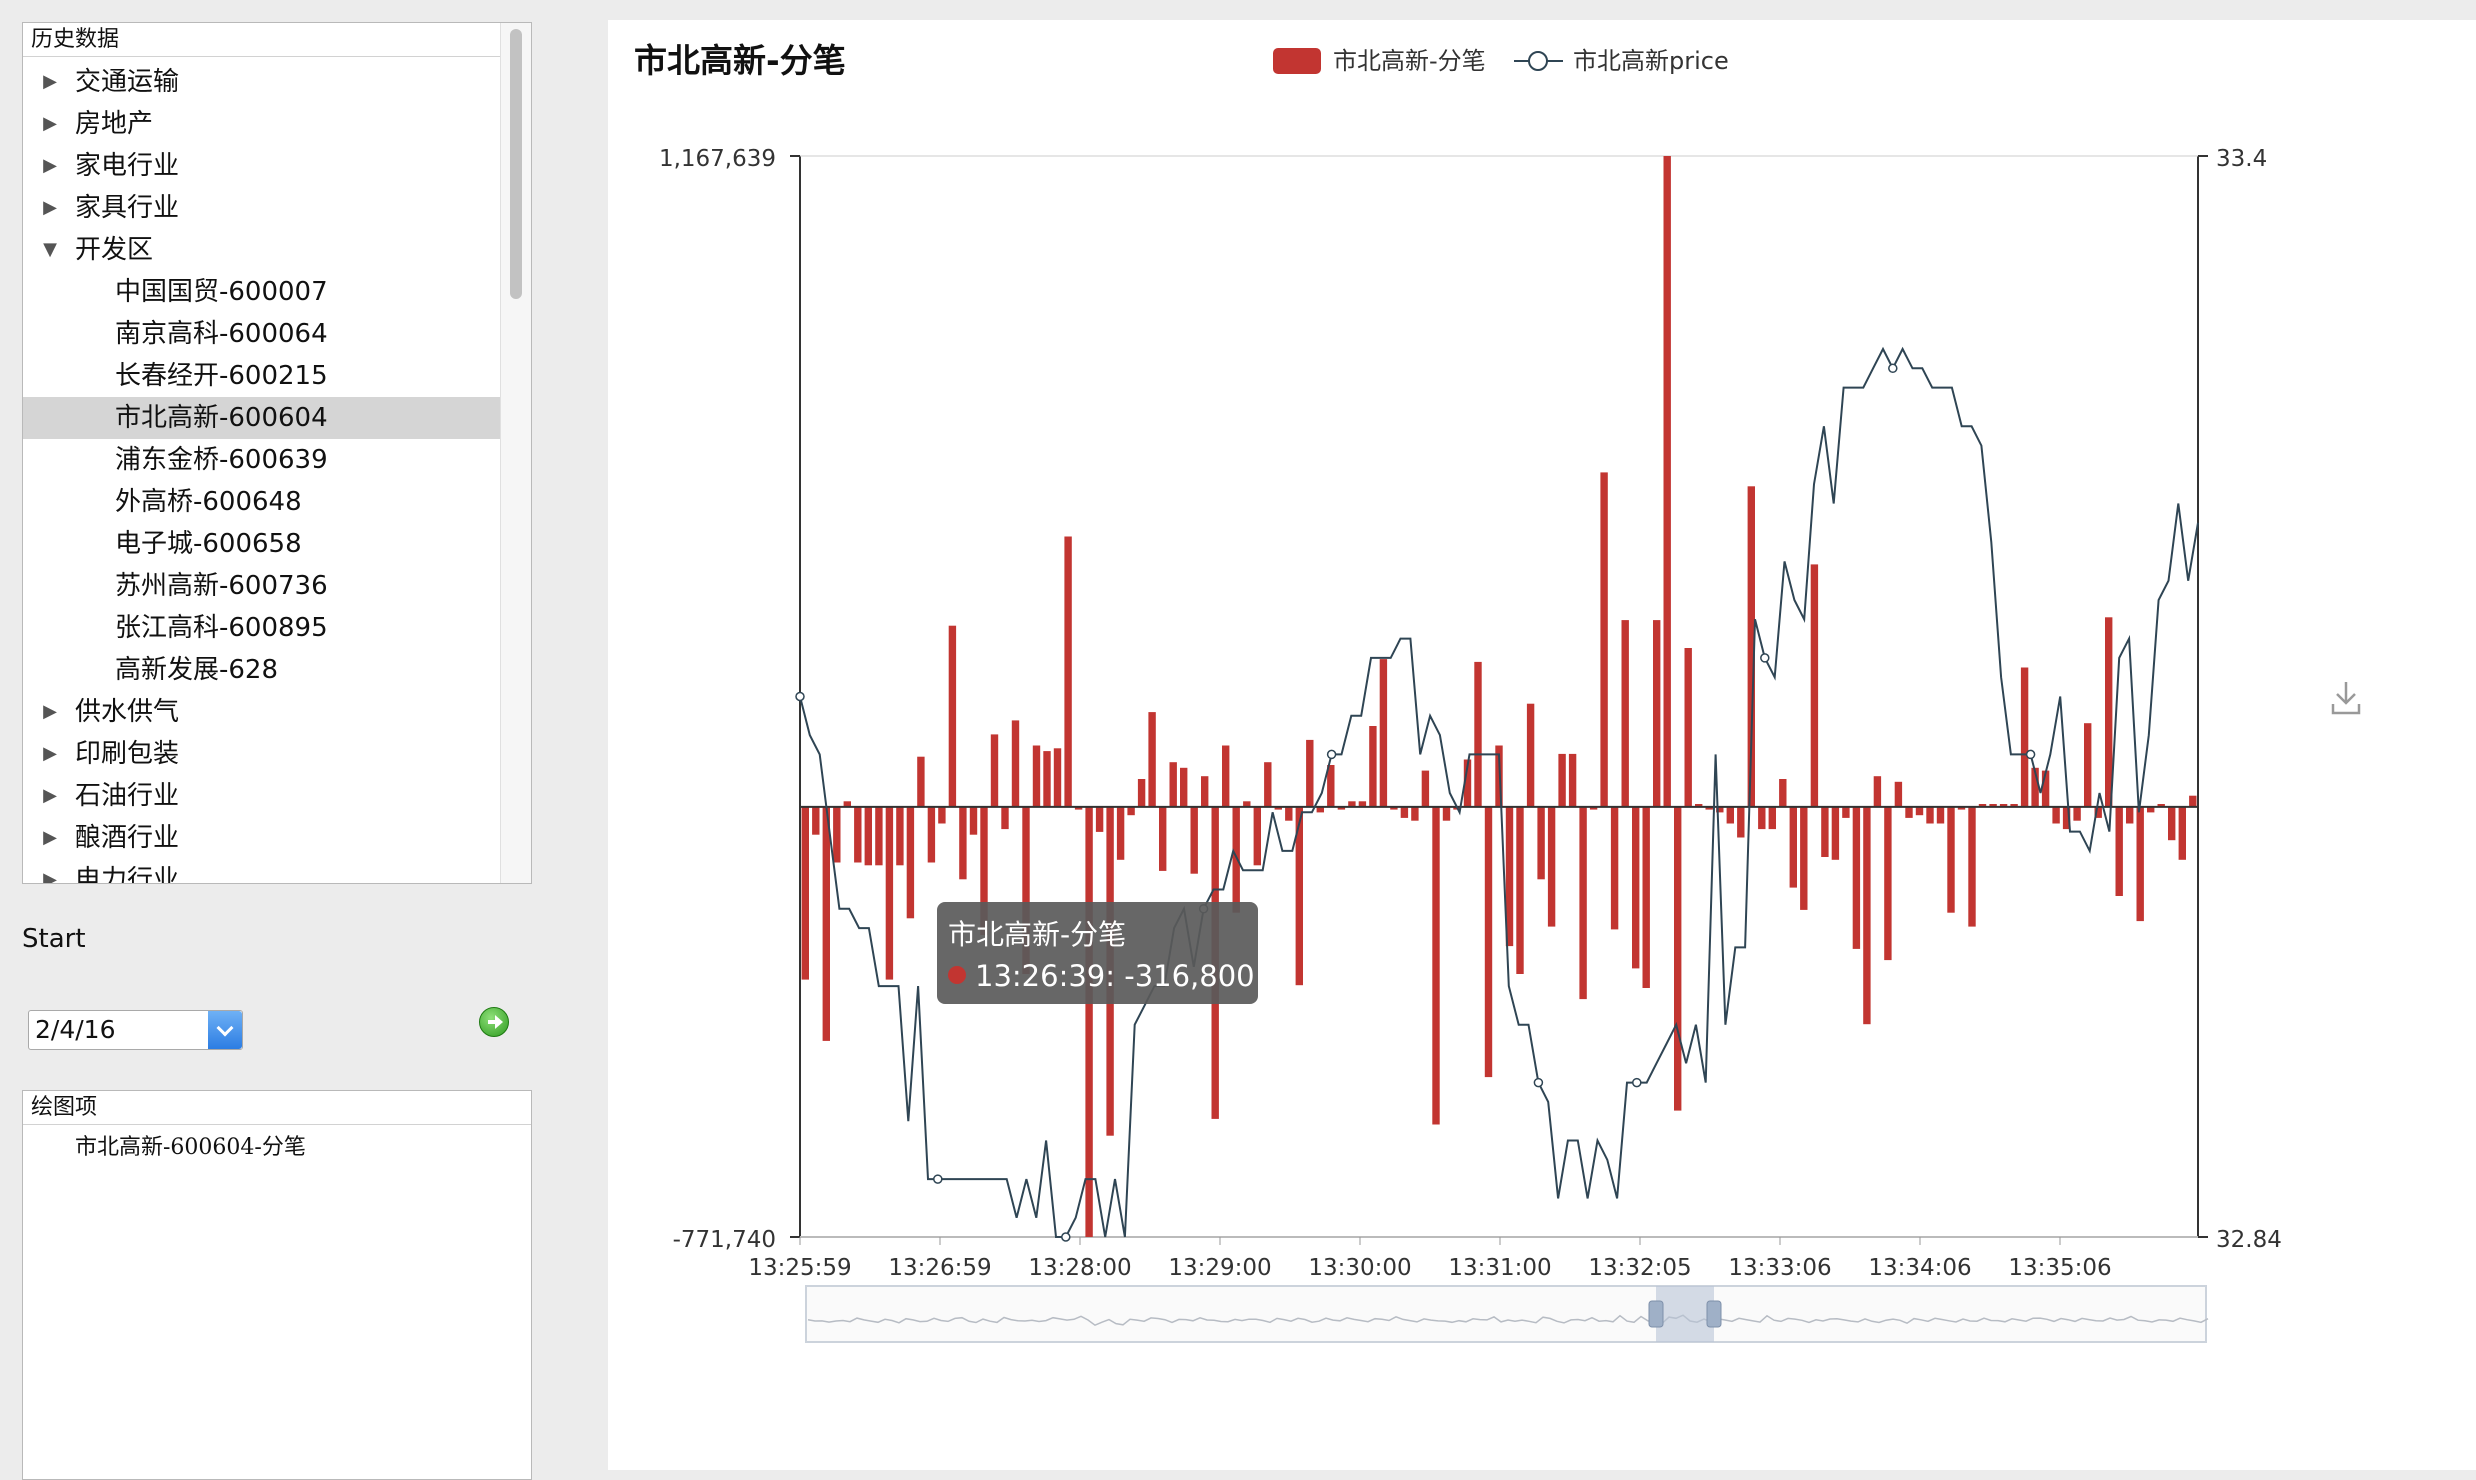  I want to click on data-zoom-slider, so click(1507, 1314).